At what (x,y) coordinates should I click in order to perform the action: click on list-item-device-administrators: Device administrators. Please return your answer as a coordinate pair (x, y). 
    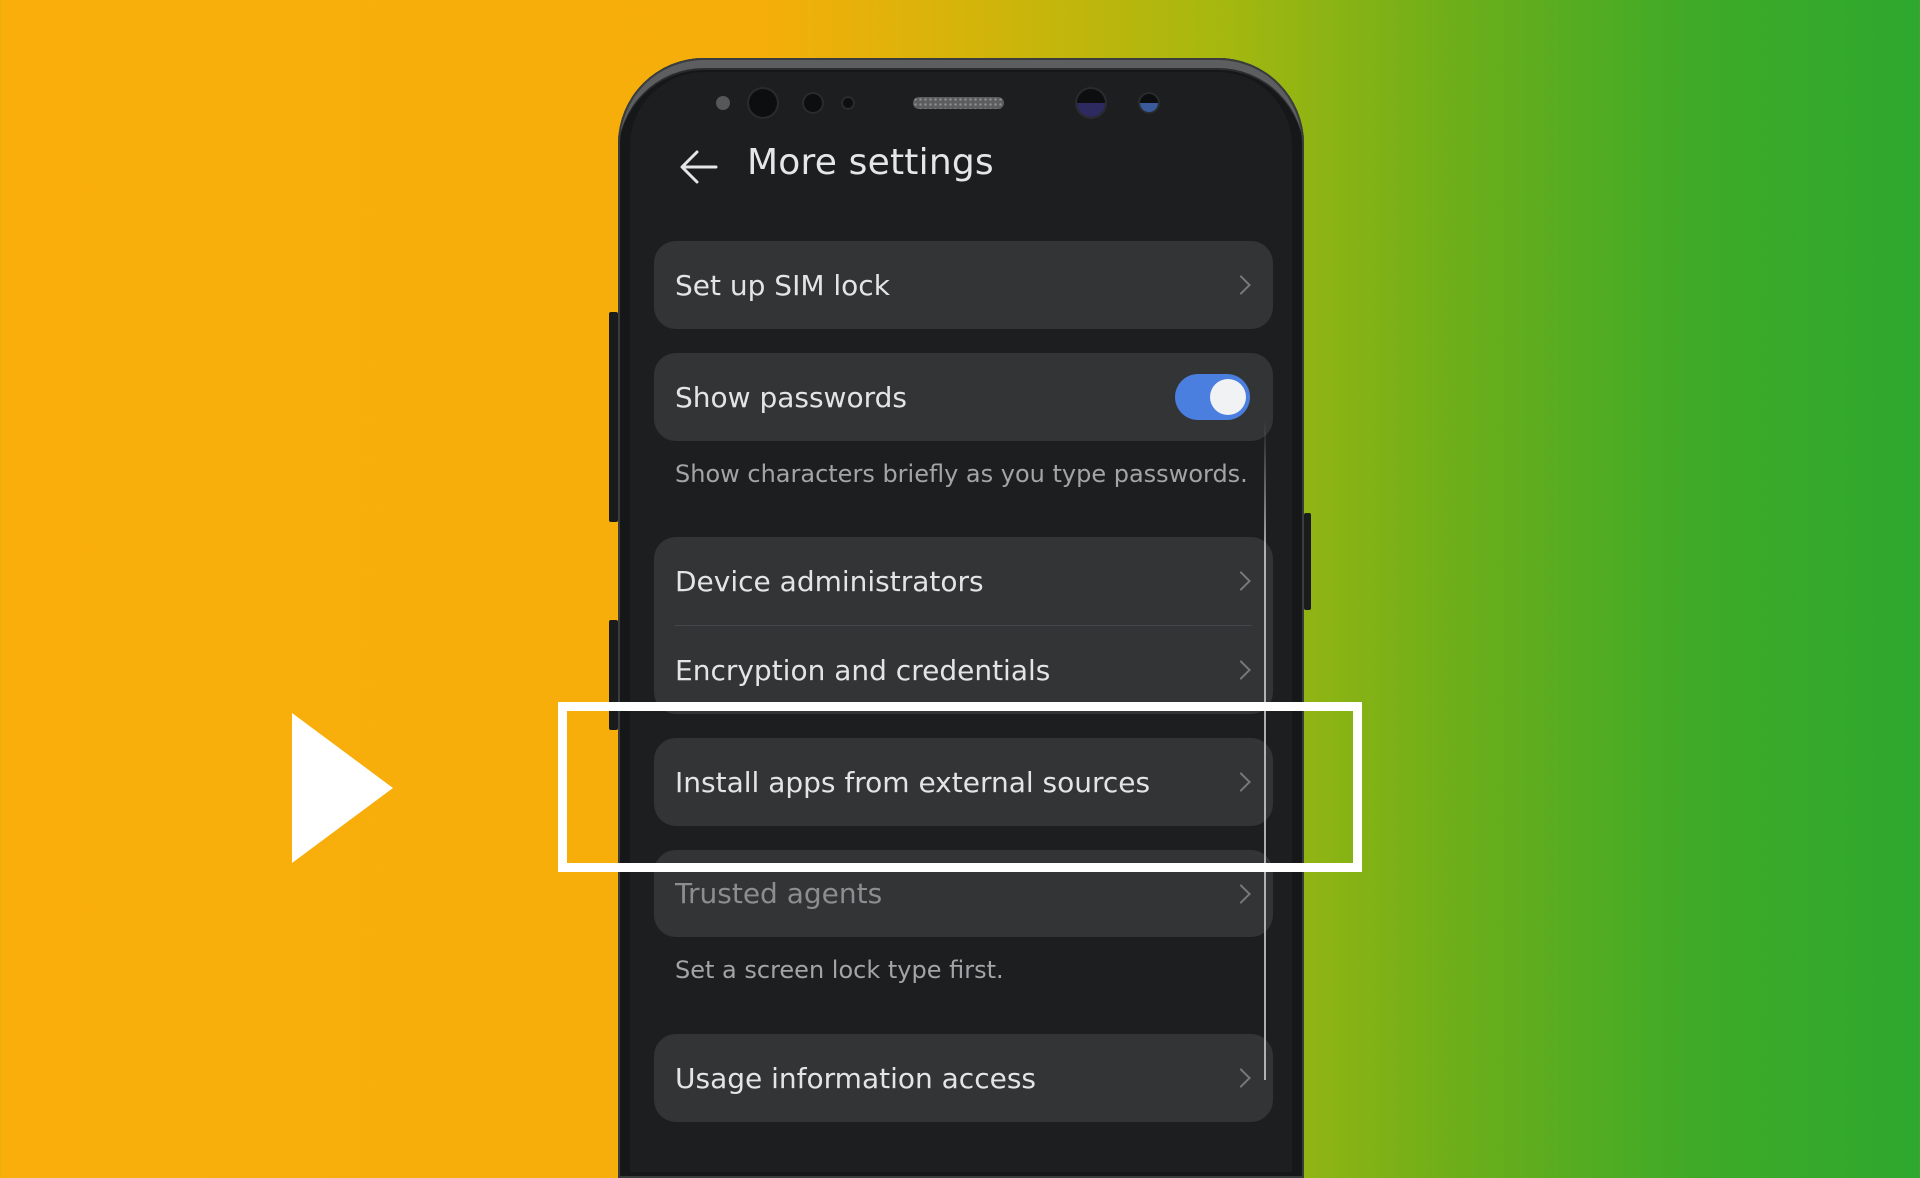
    Looking at the image, I should click on (963, 581).